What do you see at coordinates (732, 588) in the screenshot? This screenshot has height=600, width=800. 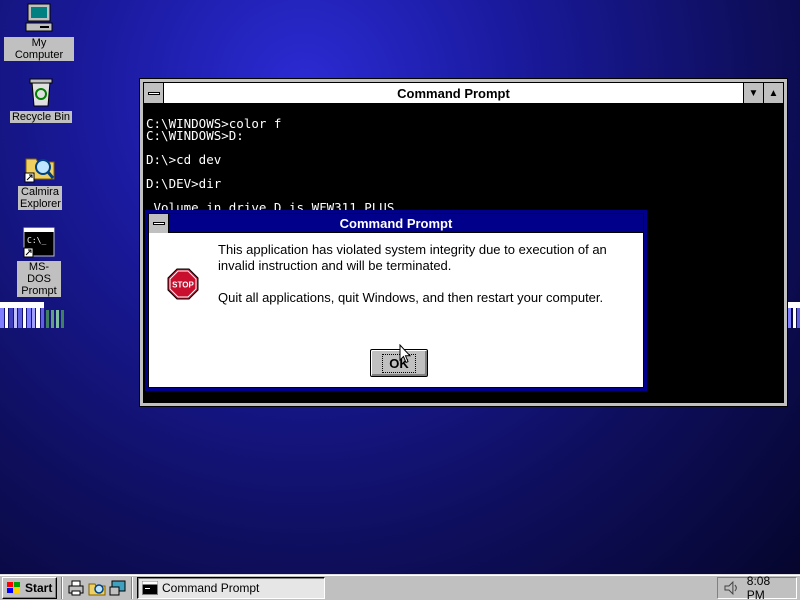 I see `speaker-icon` at bounding box center [732, 588].